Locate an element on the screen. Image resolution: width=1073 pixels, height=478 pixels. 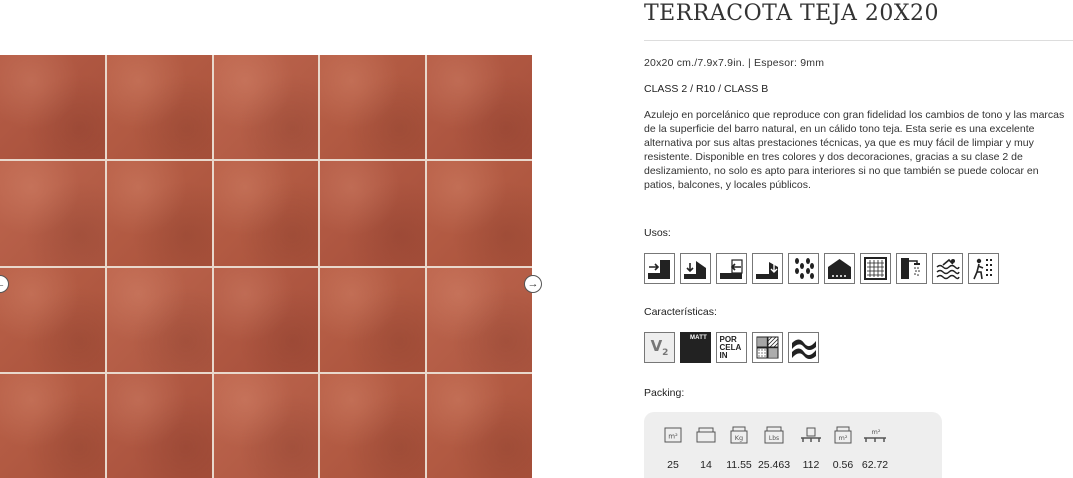
floor-arrow-down-icon is located at coordinates (695, 268).